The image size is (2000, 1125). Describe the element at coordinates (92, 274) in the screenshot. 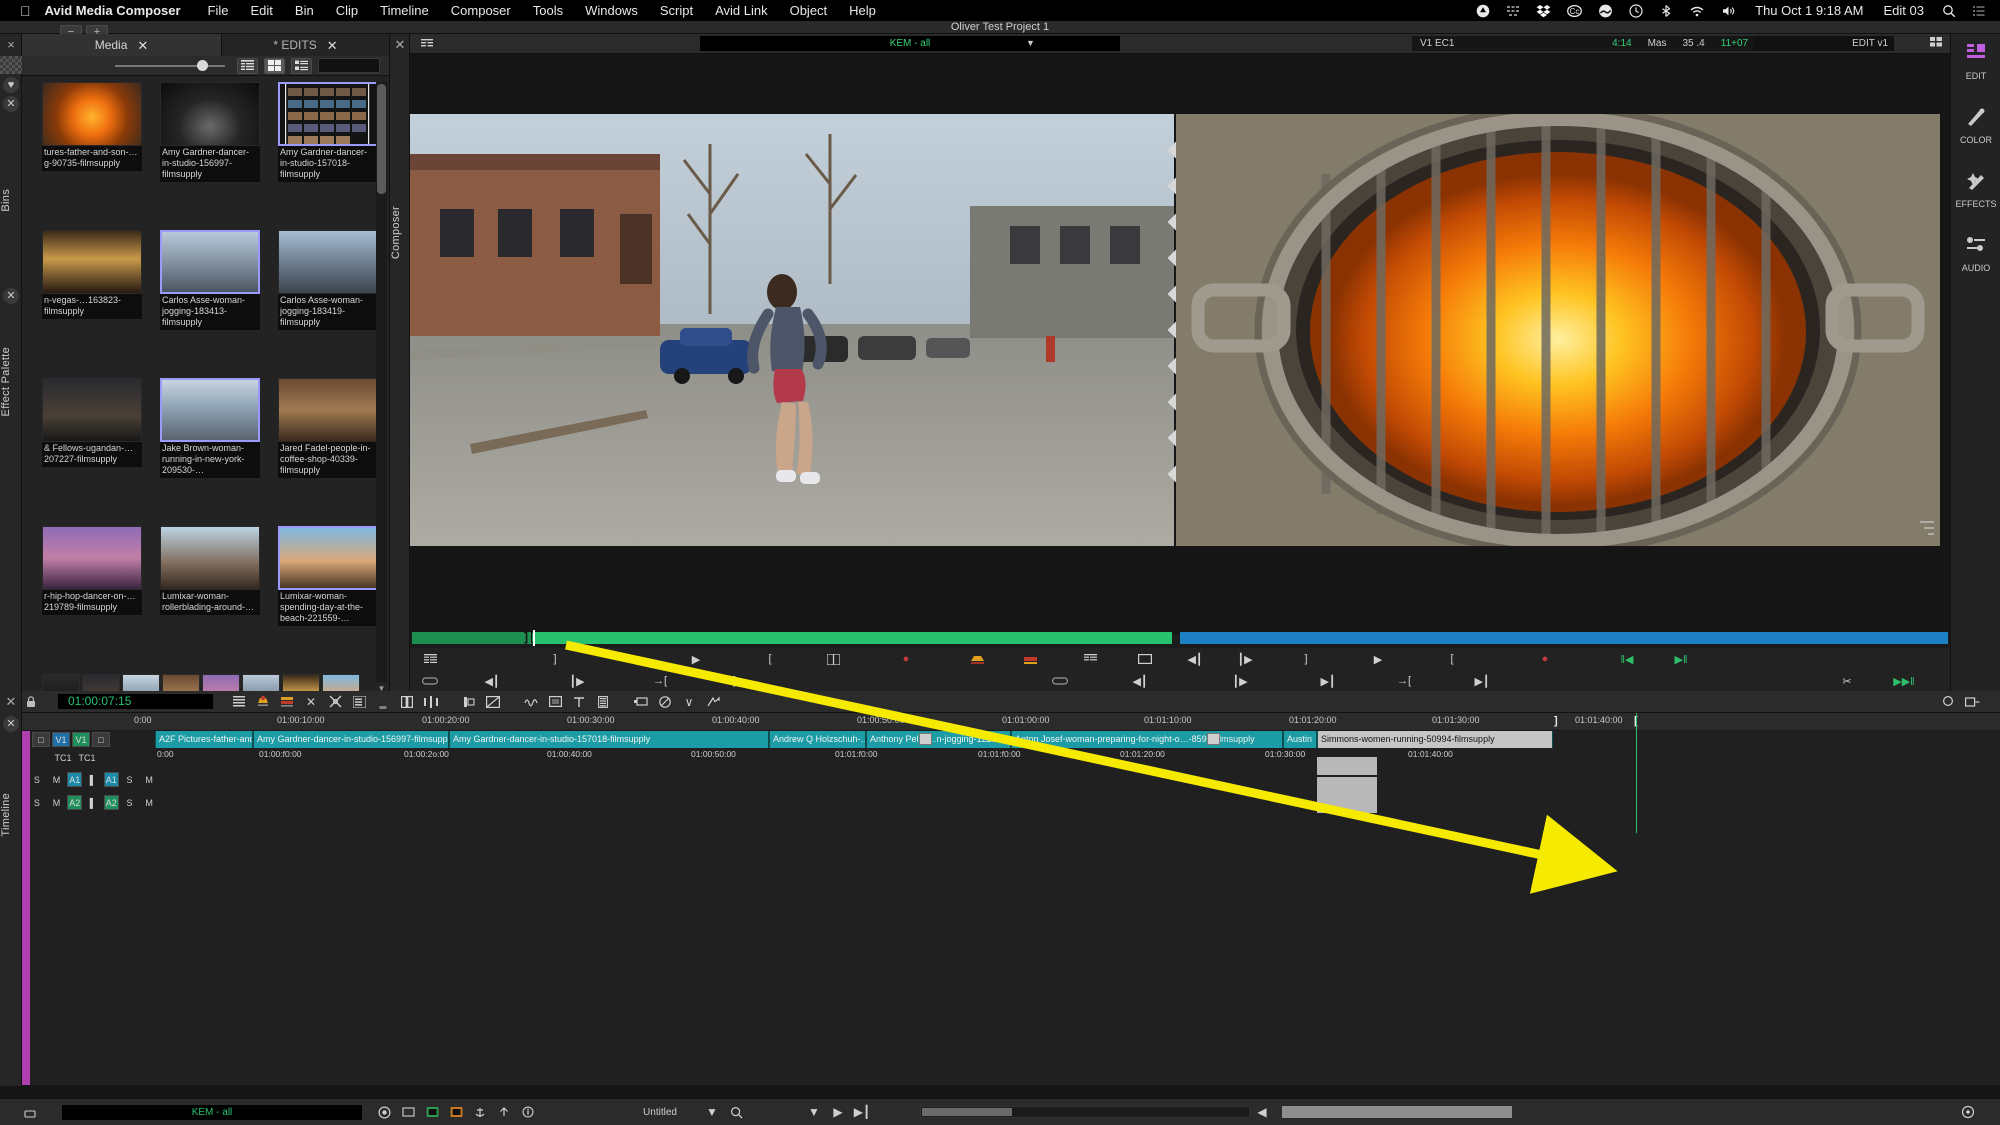

I see `bin-clip-3: n-vegas-…163823-filmsupply` at that location.